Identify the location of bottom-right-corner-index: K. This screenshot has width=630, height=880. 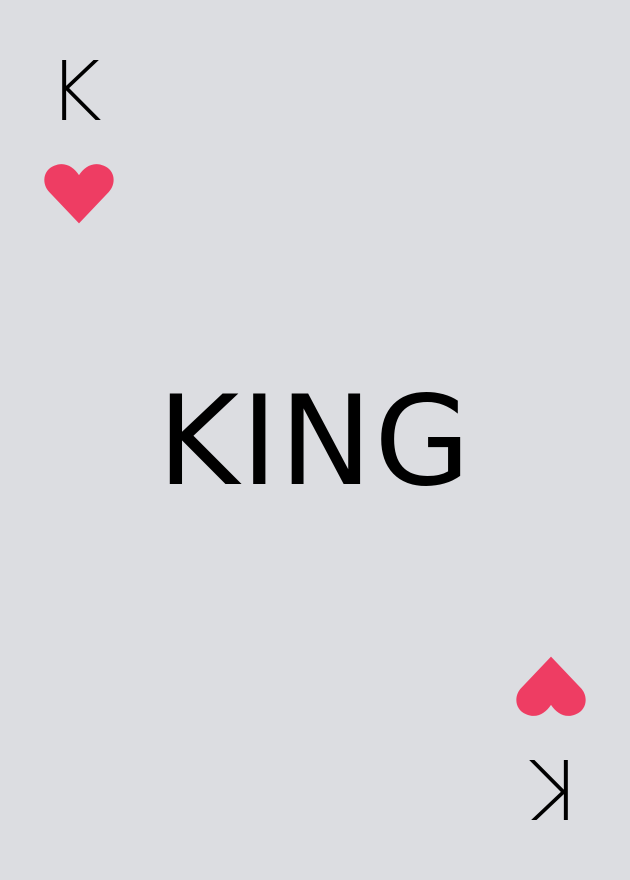
(550, 742).